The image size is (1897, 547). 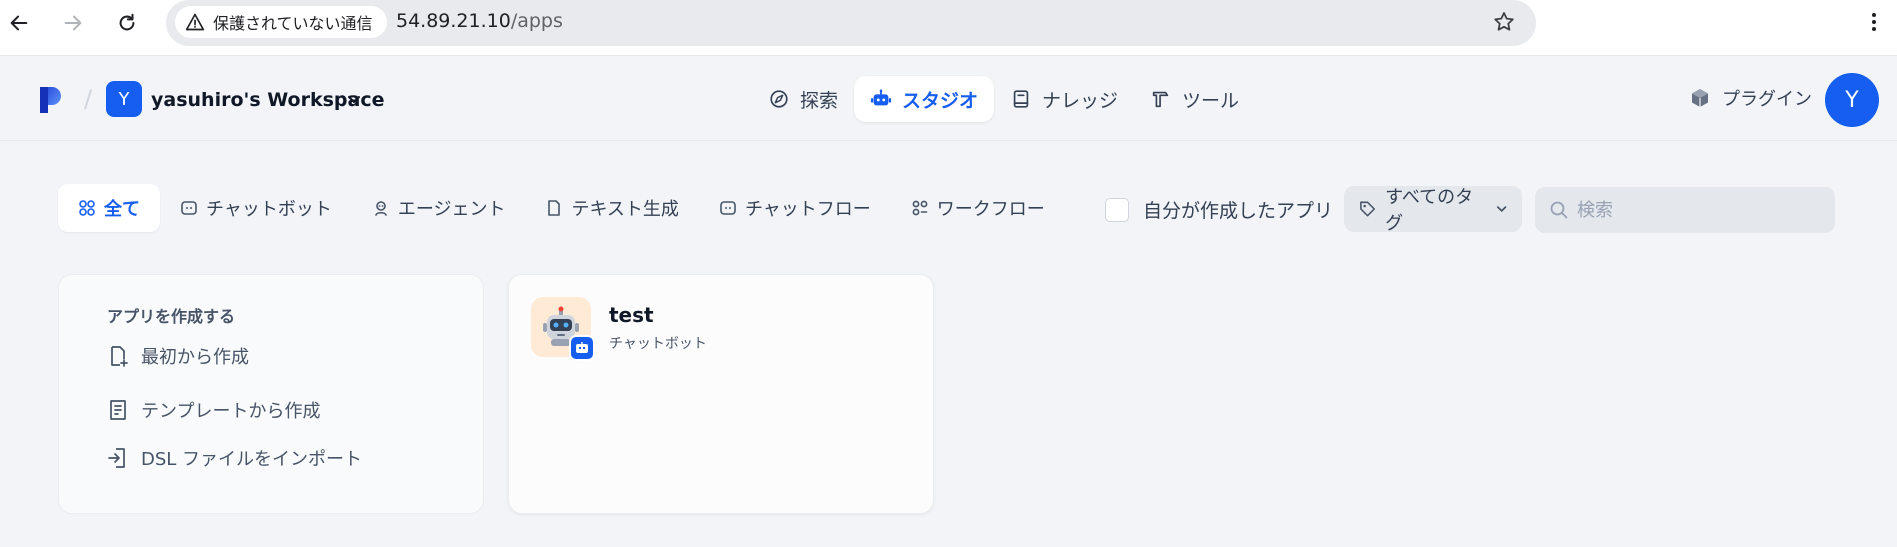 I want to click on filter-tab-agent: エージェント, so click(x=439, y=208).